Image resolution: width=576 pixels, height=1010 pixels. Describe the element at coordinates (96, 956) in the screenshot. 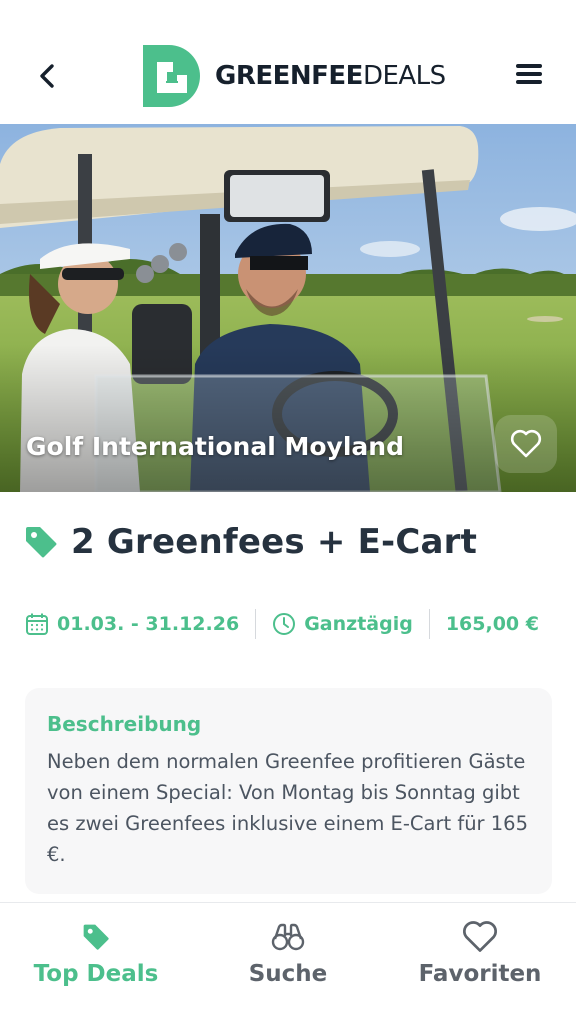

I see `nav-top-deals: Top Deals` at that location.